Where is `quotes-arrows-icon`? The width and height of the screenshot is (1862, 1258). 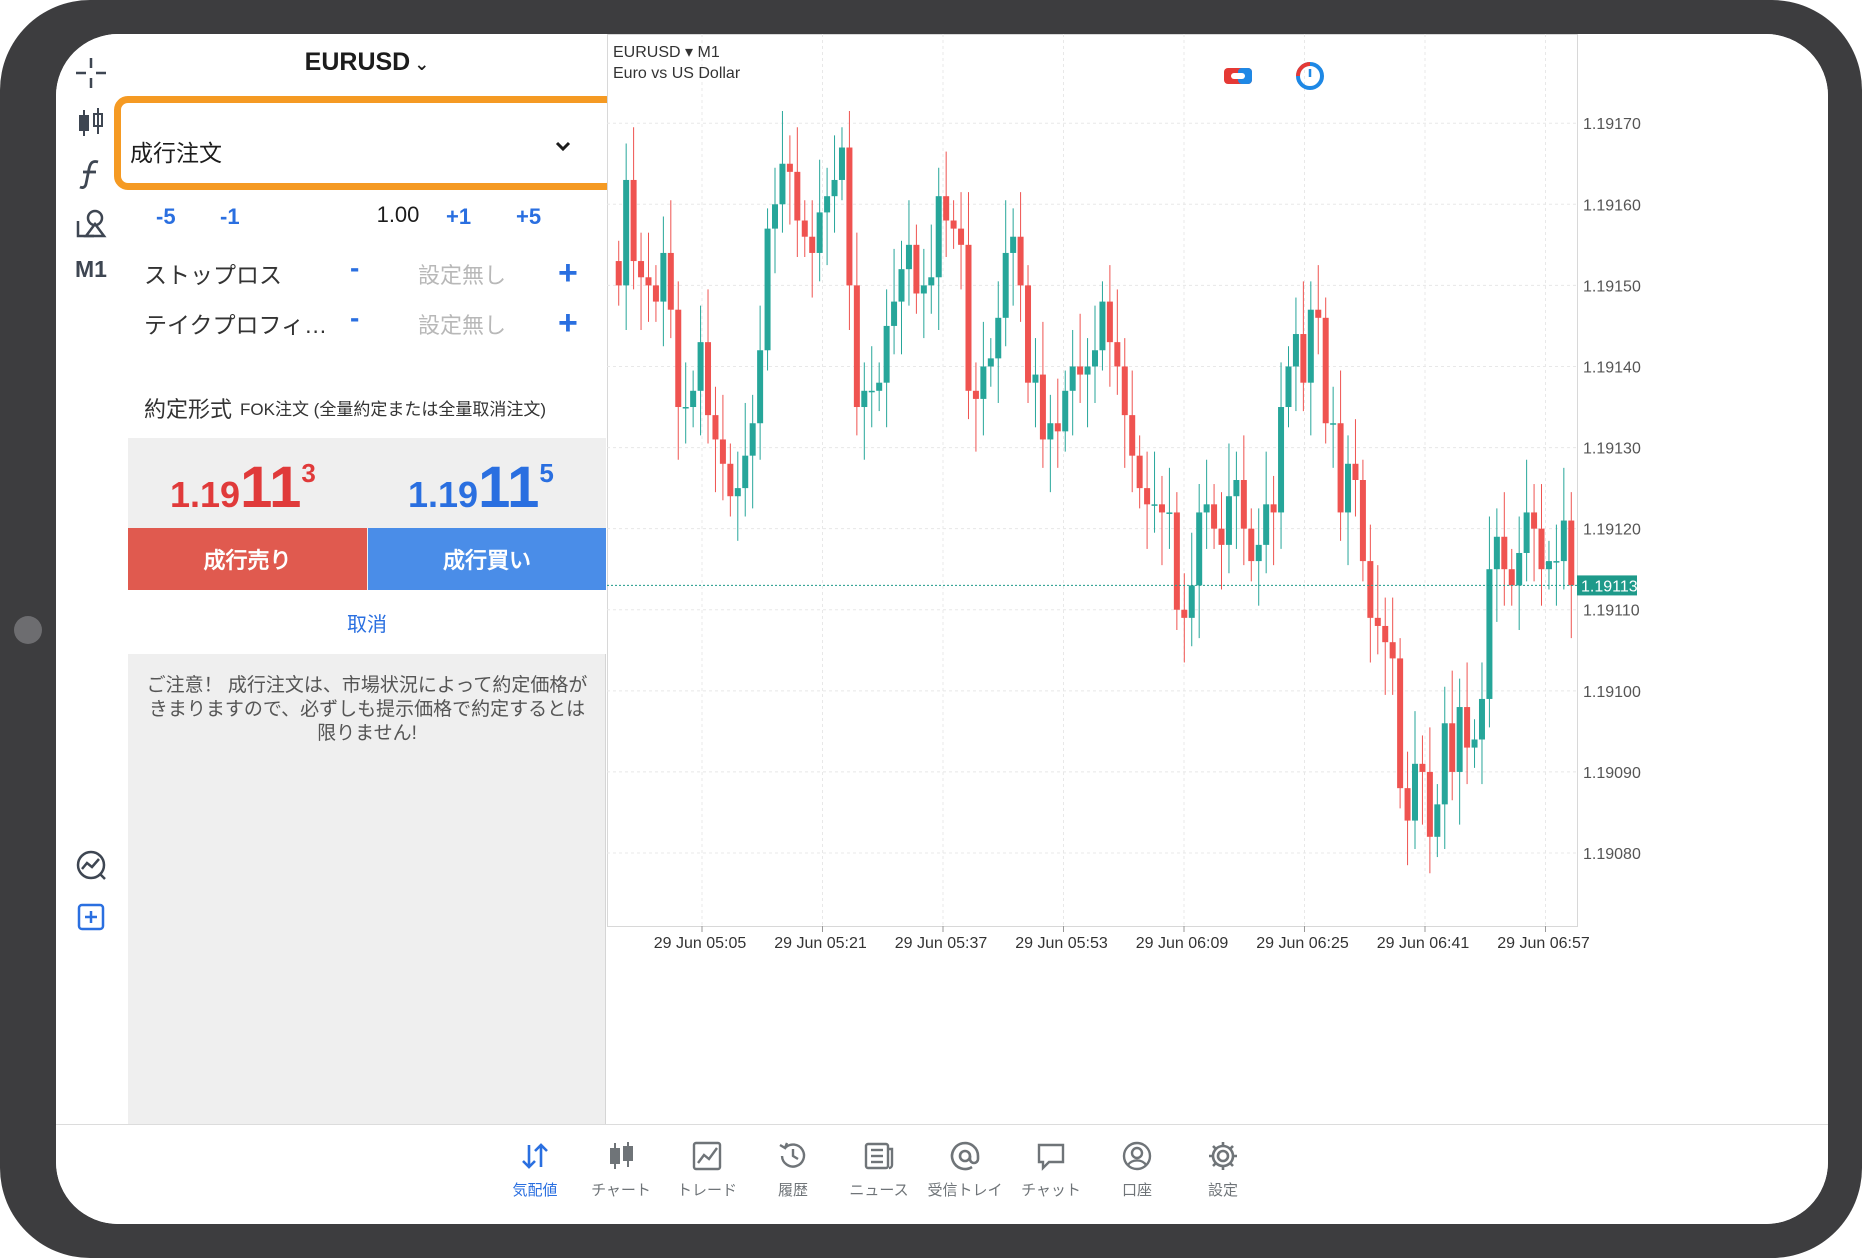
quotes-arrows-icon is located at coordinates (535, 1156).